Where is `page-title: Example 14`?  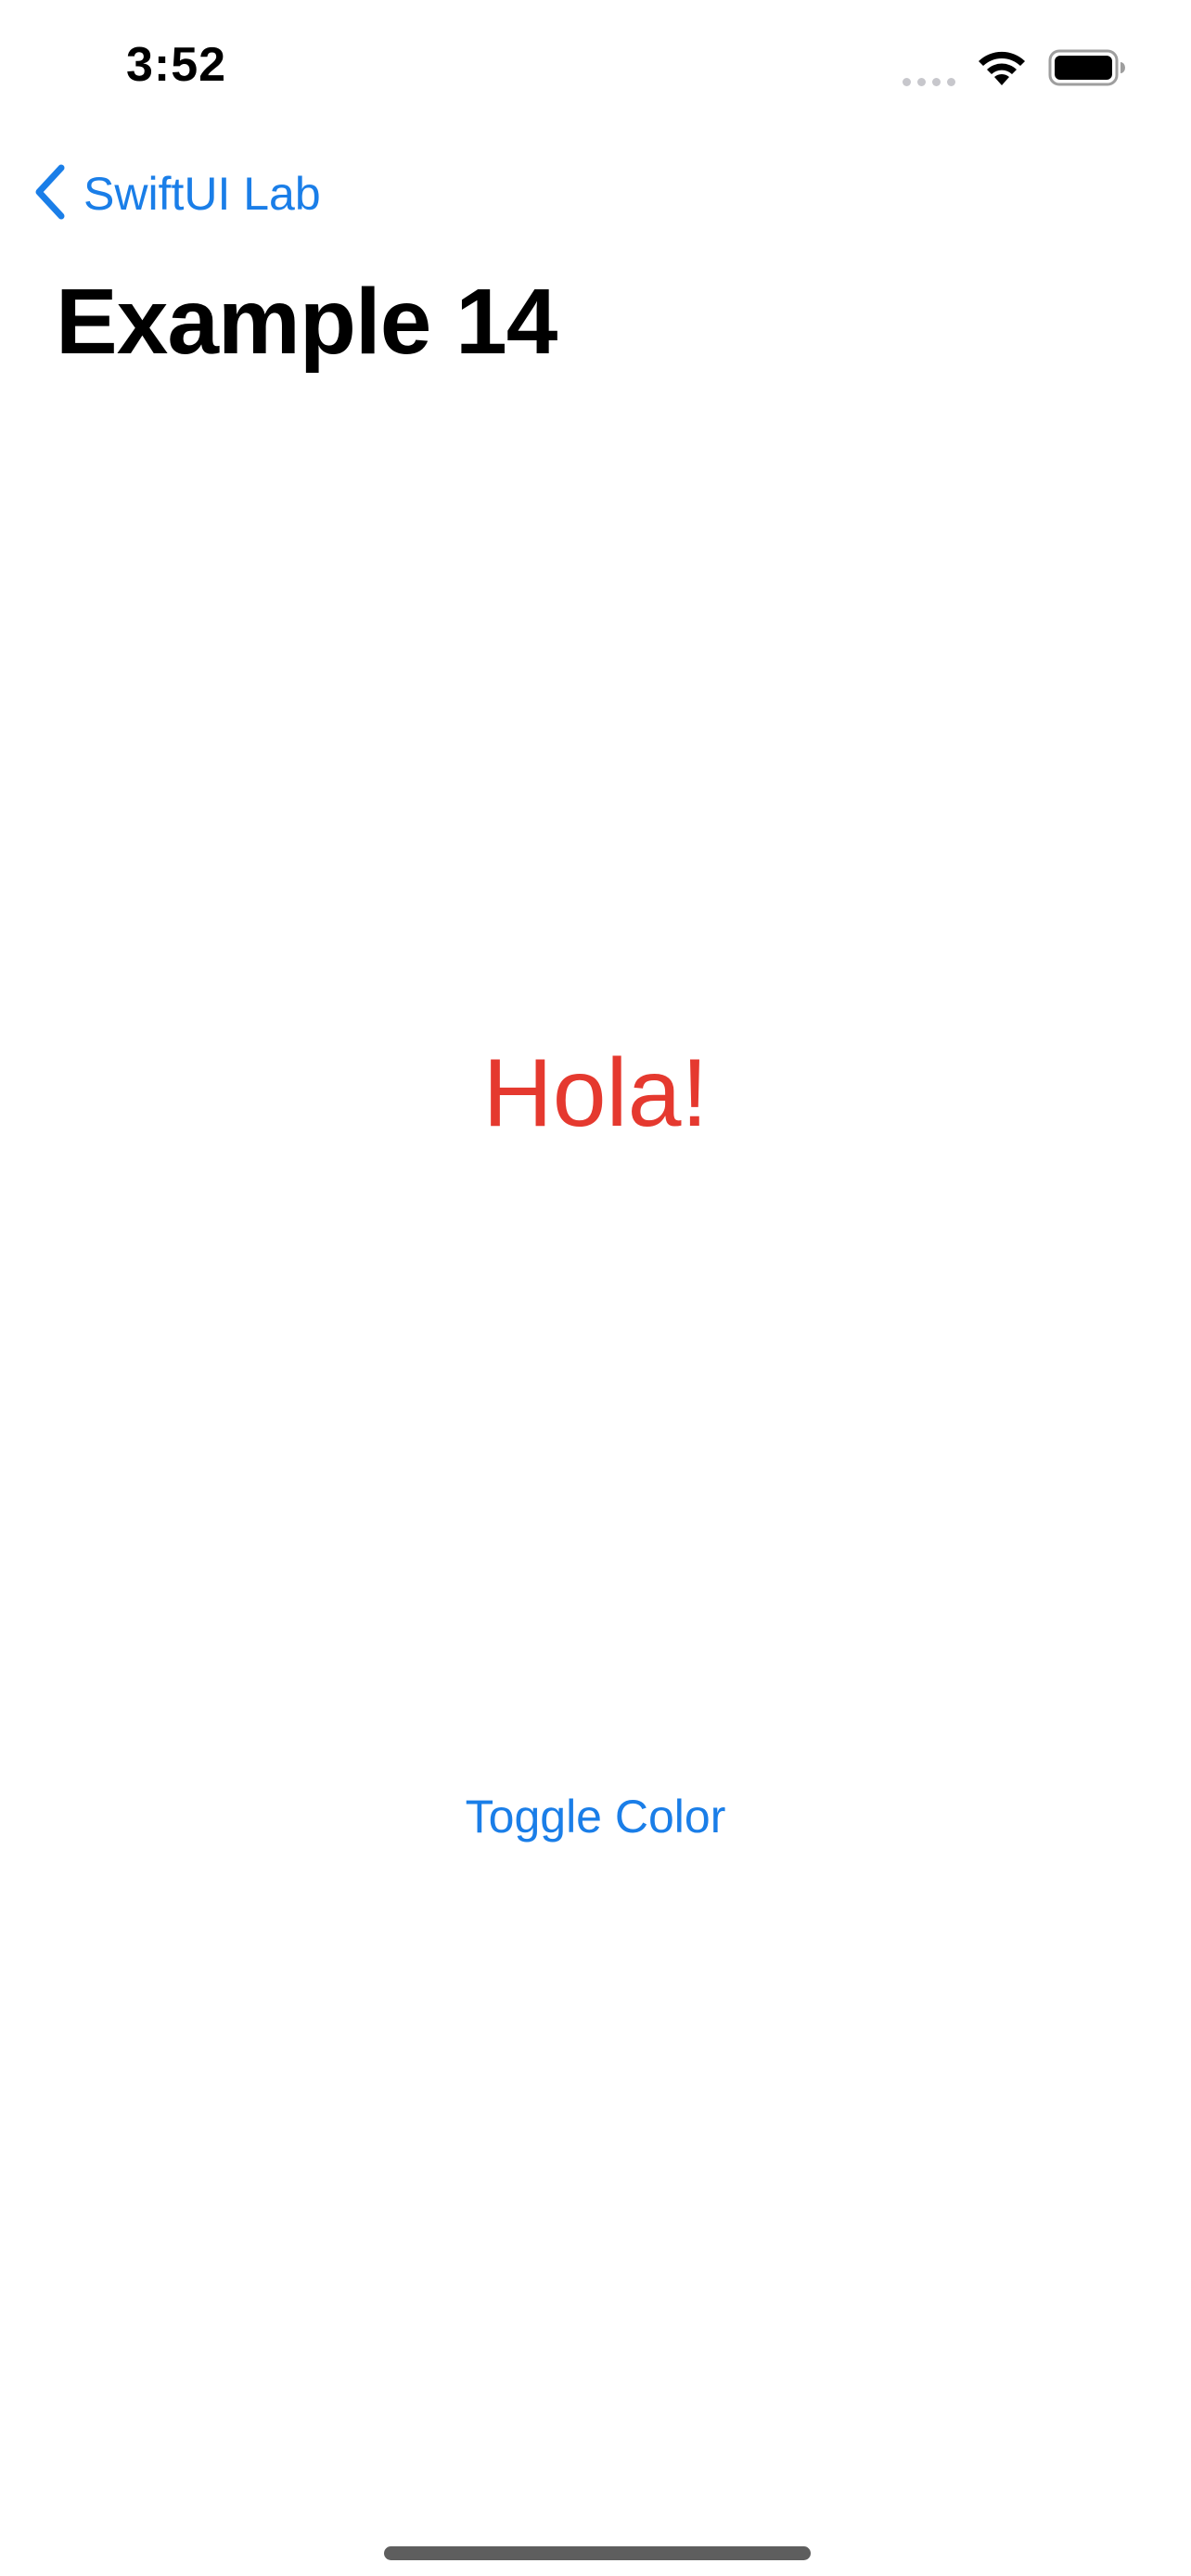
page-title: Example 14 is located at coordinates (306, 322).